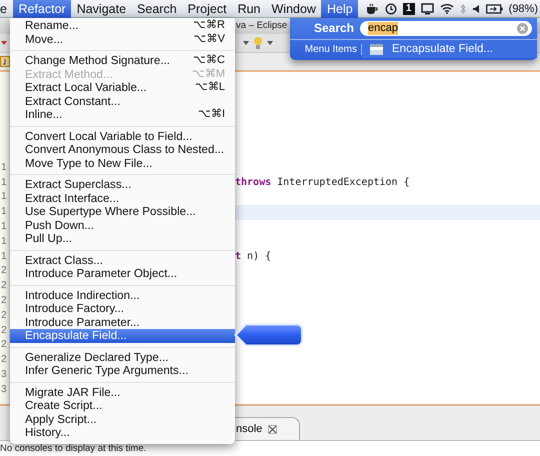 The height and width of the screenshot is (456, 540). Describe the element at coordinates (5, 61) in the screenshot. I see `java-file-icon` at that location.